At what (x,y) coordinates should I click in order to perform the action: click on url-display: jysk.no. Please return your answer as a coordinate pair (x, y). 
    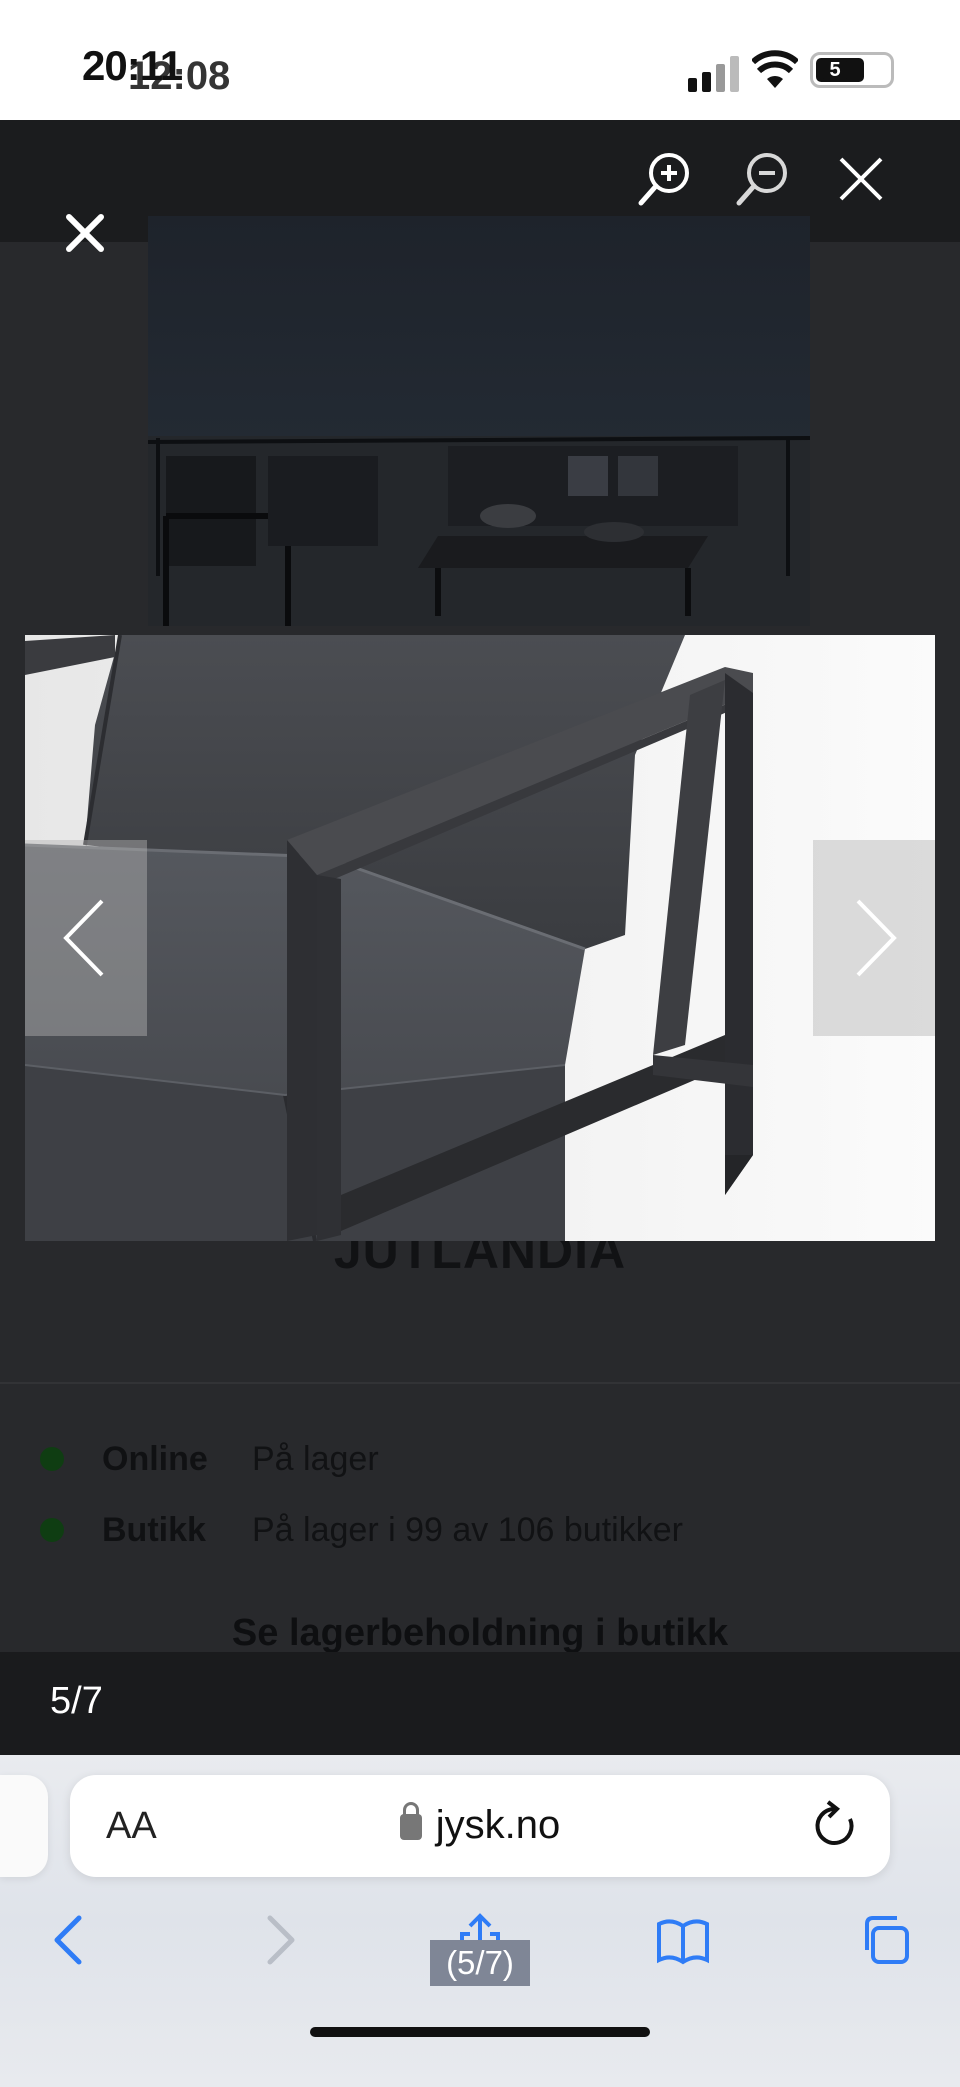
    Looking at the image, I should click on (480, 1825).